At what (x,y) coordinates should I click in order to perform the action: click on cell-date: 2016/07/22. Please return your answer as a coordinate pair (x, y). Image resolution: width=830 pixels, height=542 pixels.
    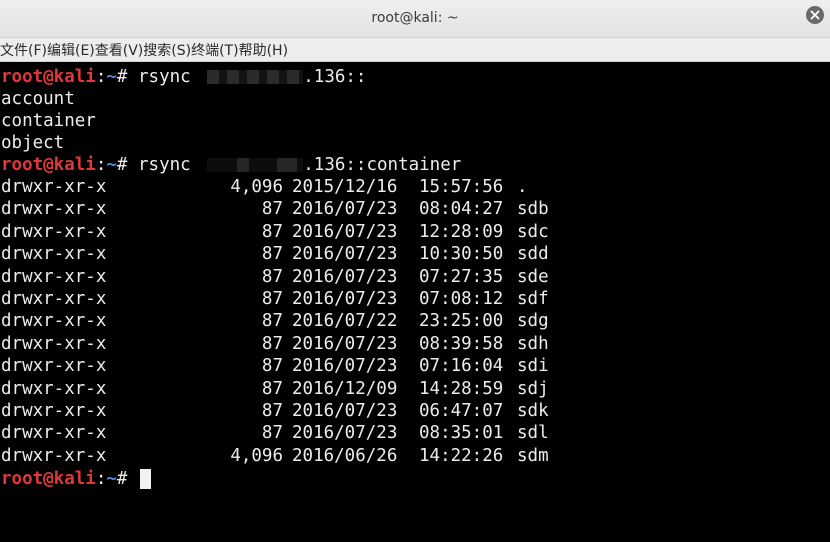
    Looking at the image, I should click on (345, 321).